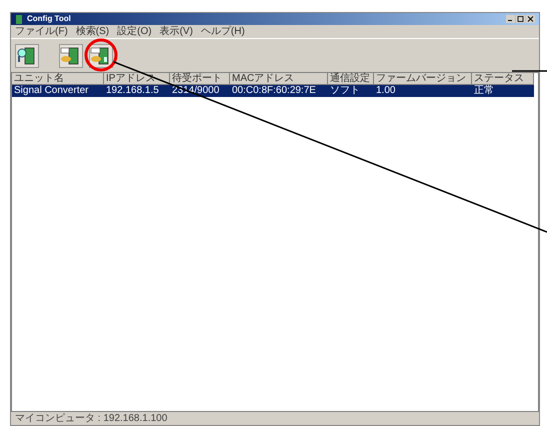 This screenshot has height=426, width=547. I want to click on app-icon, so click(19, 19).